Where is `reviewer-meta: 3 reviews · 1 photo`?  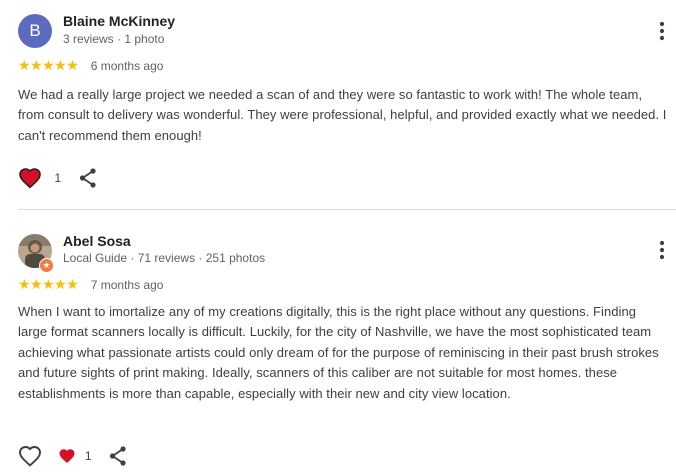 reviewer-meta: 3 reviews · 1 photo is located at coordinates (113, 39).